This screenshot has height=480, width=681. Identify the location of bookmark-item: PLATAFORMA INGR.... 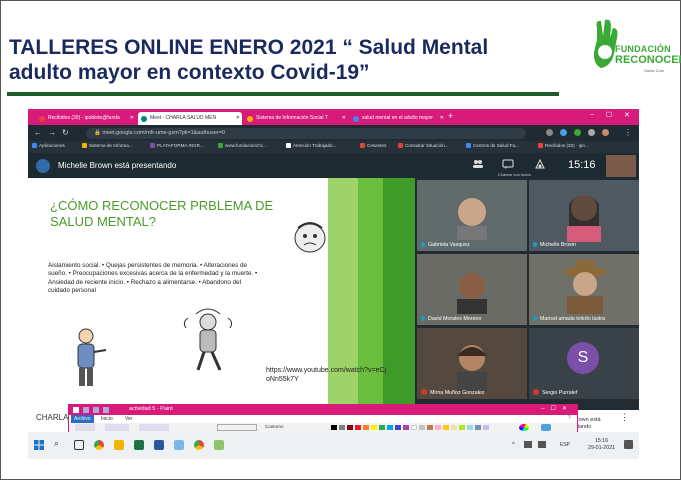
(177, 145).